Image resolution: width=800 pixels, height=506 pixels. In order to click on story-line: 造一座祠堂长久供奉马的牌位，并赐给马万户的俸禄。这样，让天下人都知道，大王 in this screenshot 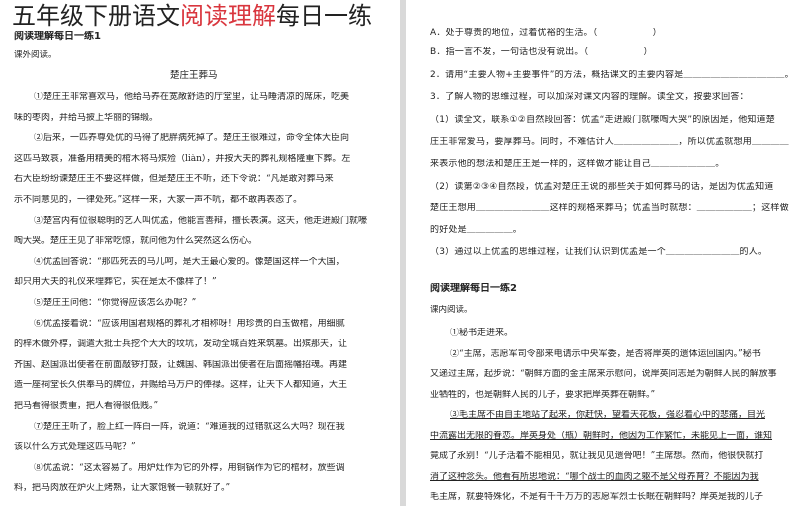, I will do `click(181, 385)`.